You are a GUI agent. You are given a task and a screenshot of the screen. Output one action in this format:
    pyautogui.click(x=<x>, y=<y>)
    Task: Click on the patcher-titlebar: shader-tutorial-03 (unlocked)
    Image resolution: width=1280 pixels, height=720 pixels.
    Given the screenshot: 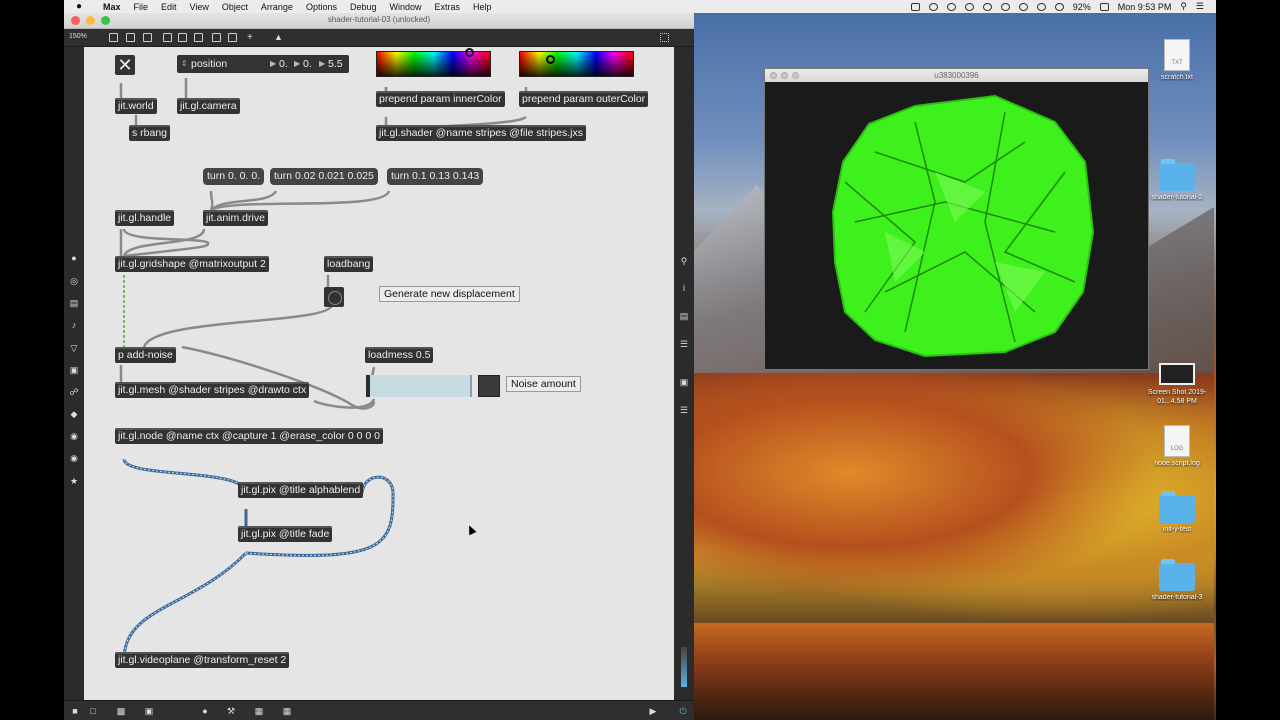 What is the action you would take?
    pyautogui.click(x=379, y=21)
    